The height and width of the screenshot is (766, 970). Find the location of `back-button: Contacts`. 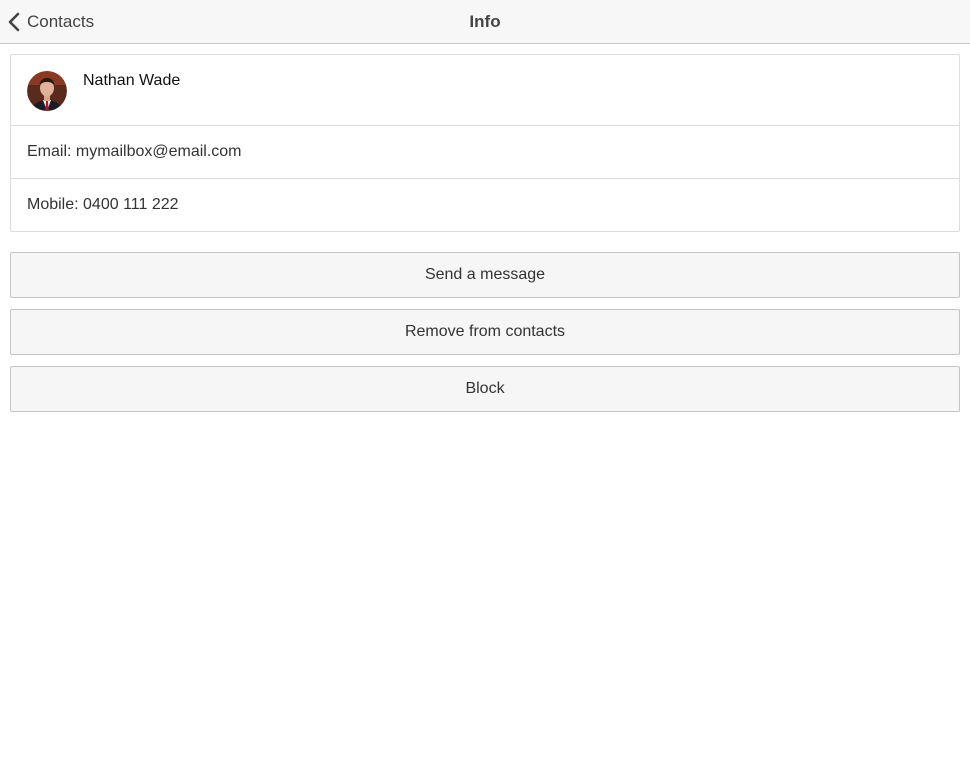

back-button: Contacts is located at coordinates (51, 21).